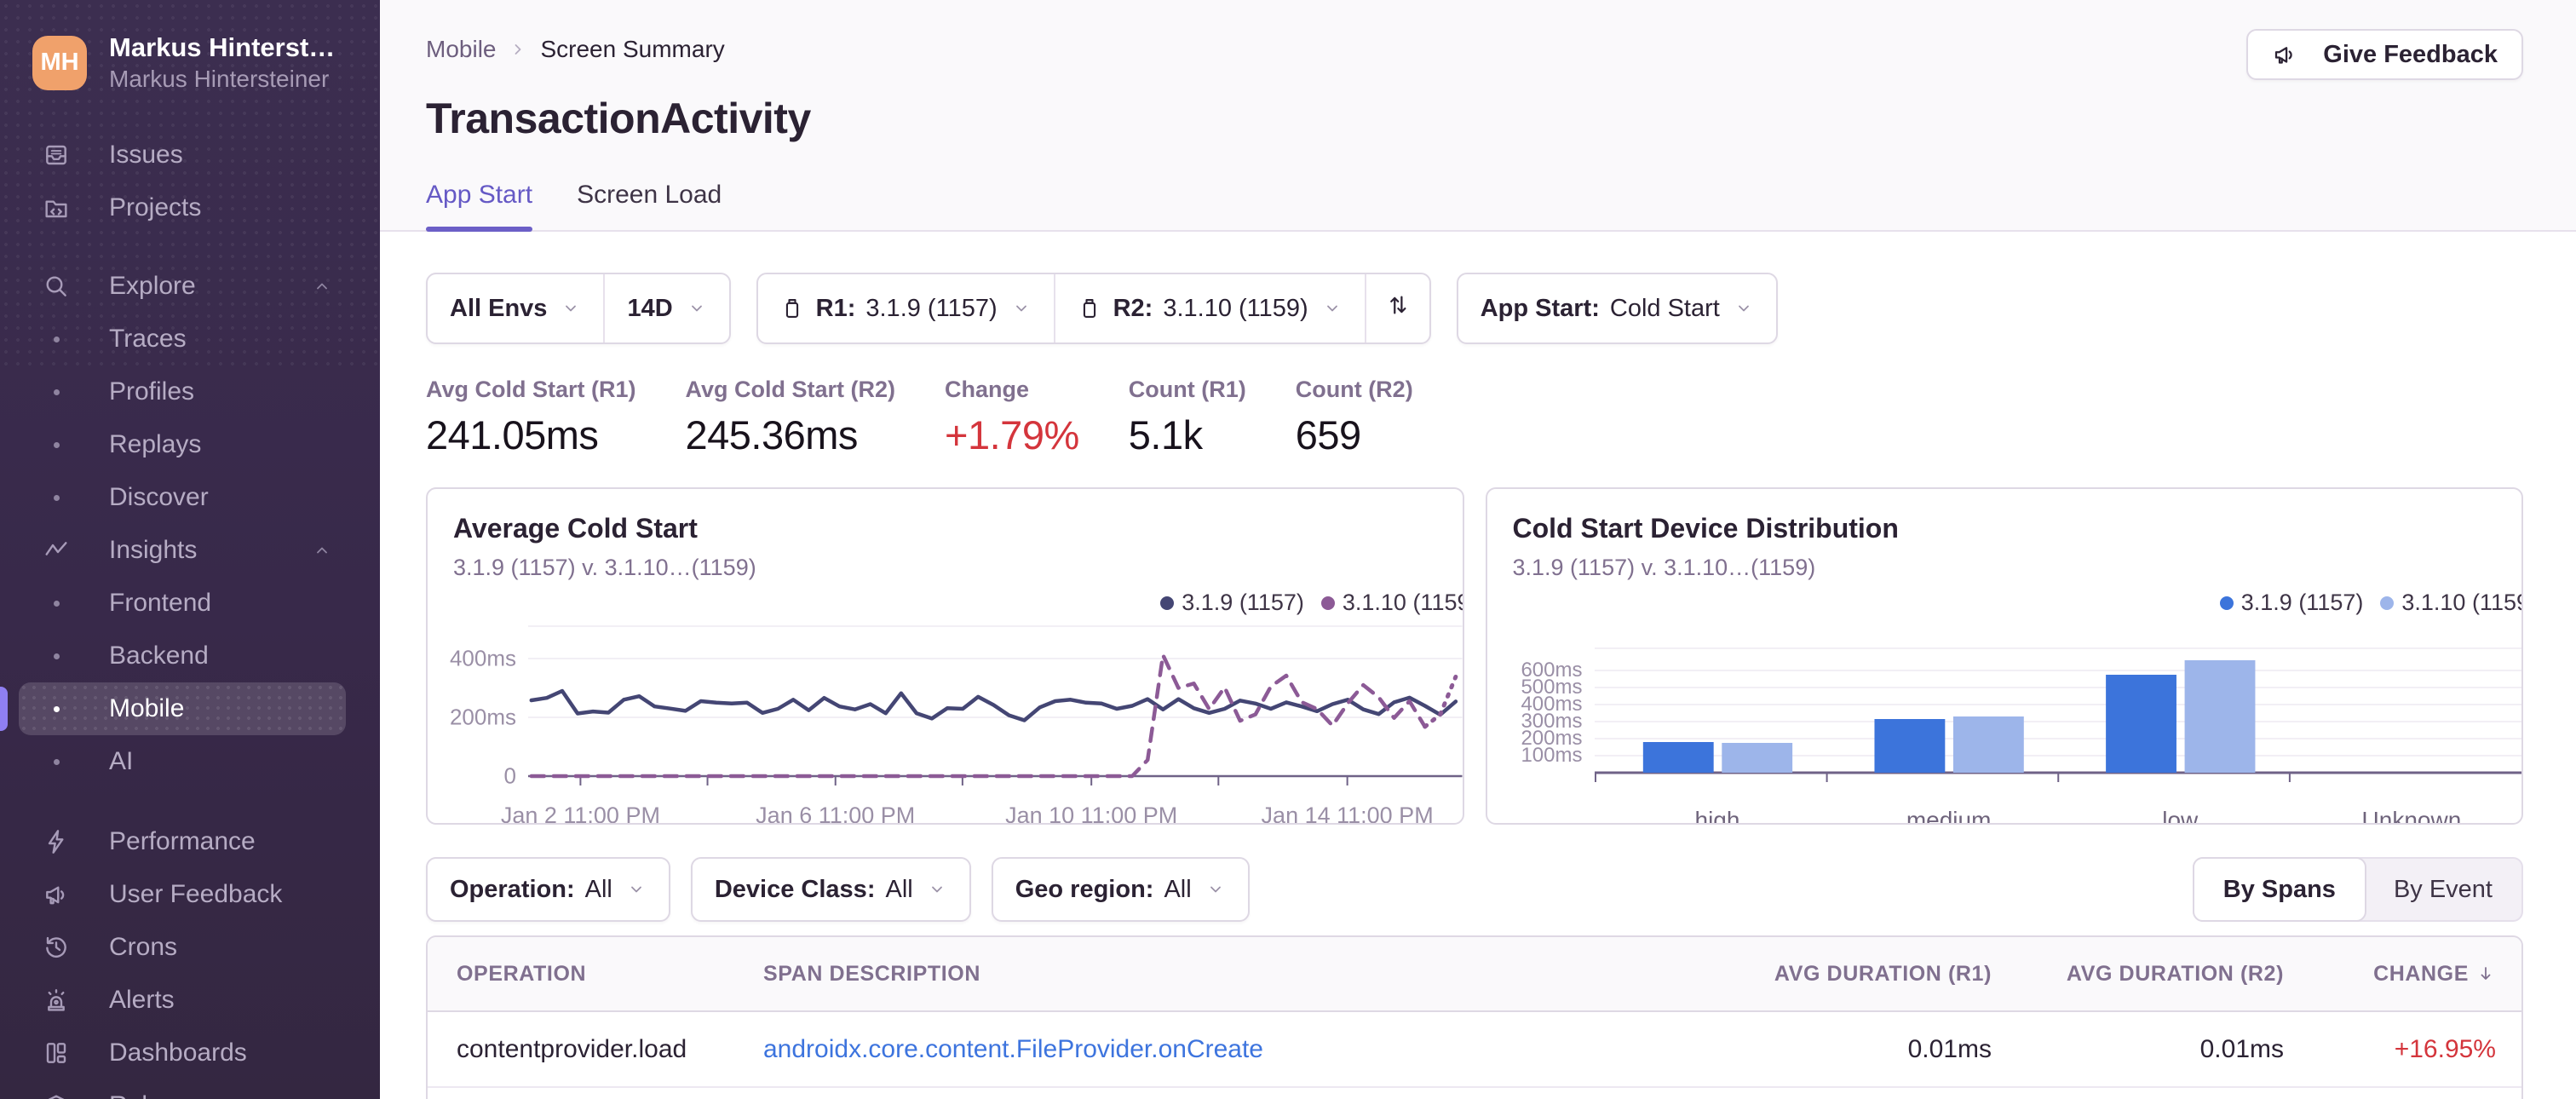  I want to click on chevron-right-icon, so click(518, 49).